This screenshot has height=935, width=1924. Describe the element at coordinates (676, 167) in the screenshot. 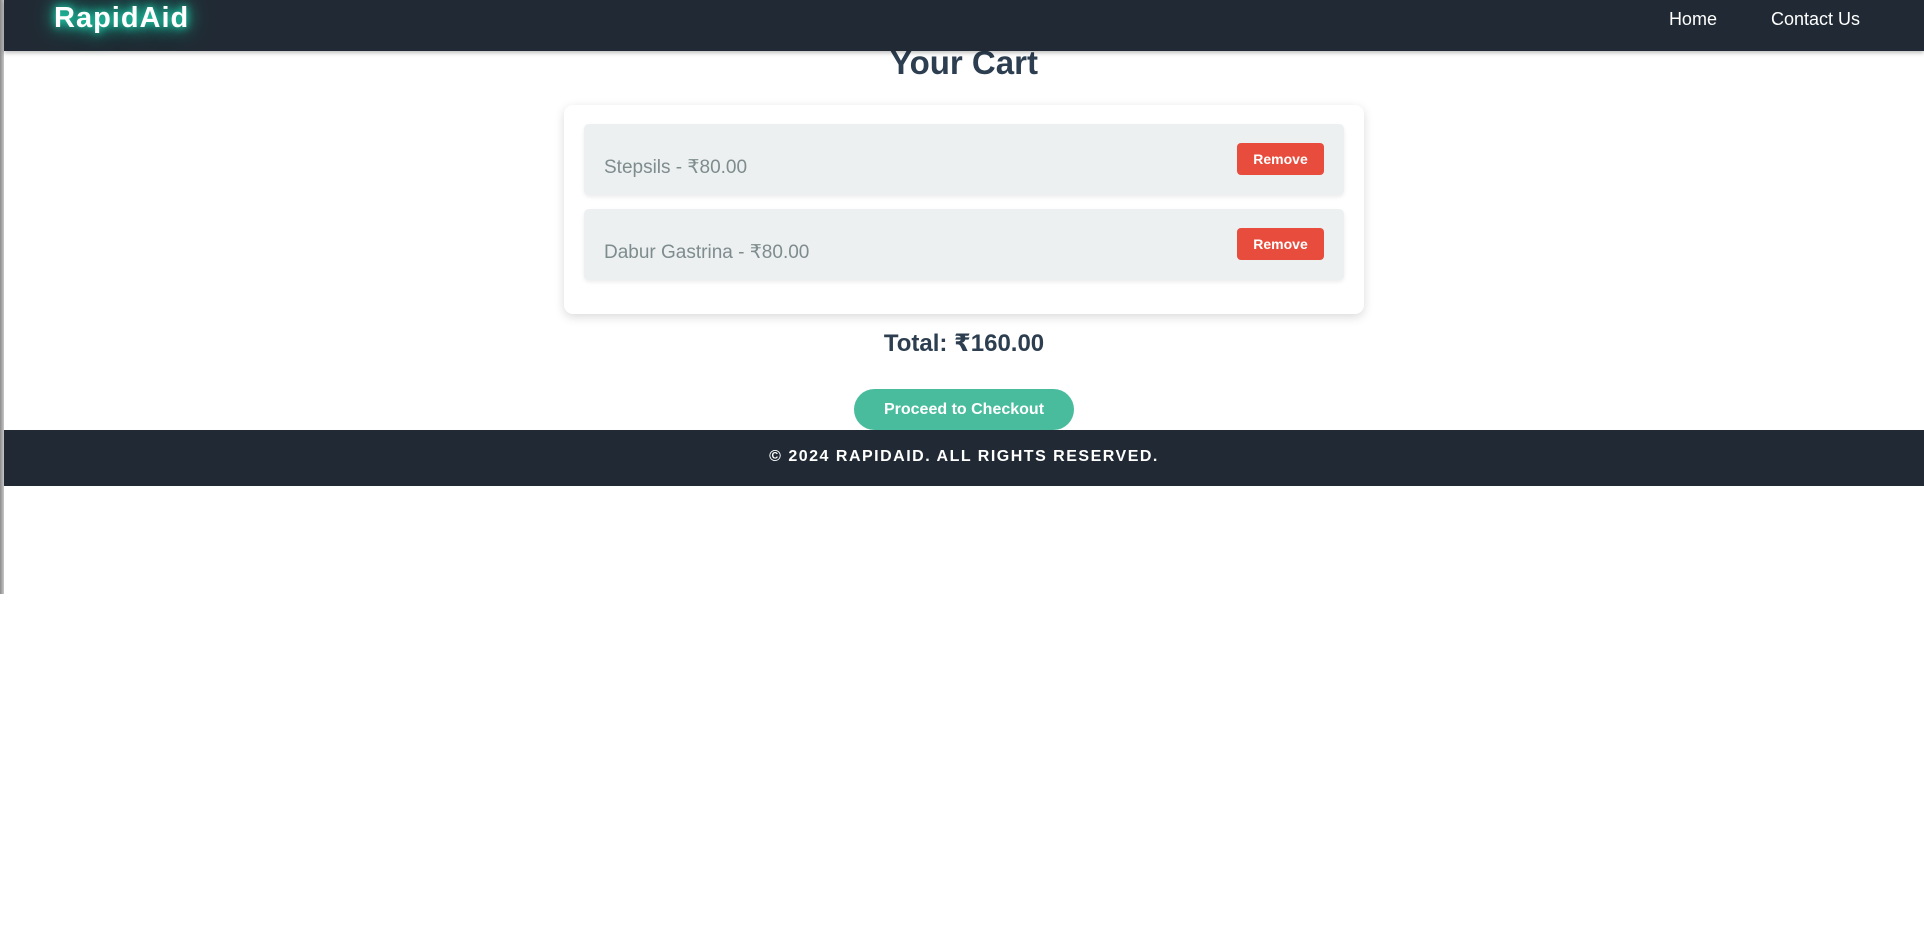

I see `cart-item-label: Stepsils - ₹80.00` at that location.